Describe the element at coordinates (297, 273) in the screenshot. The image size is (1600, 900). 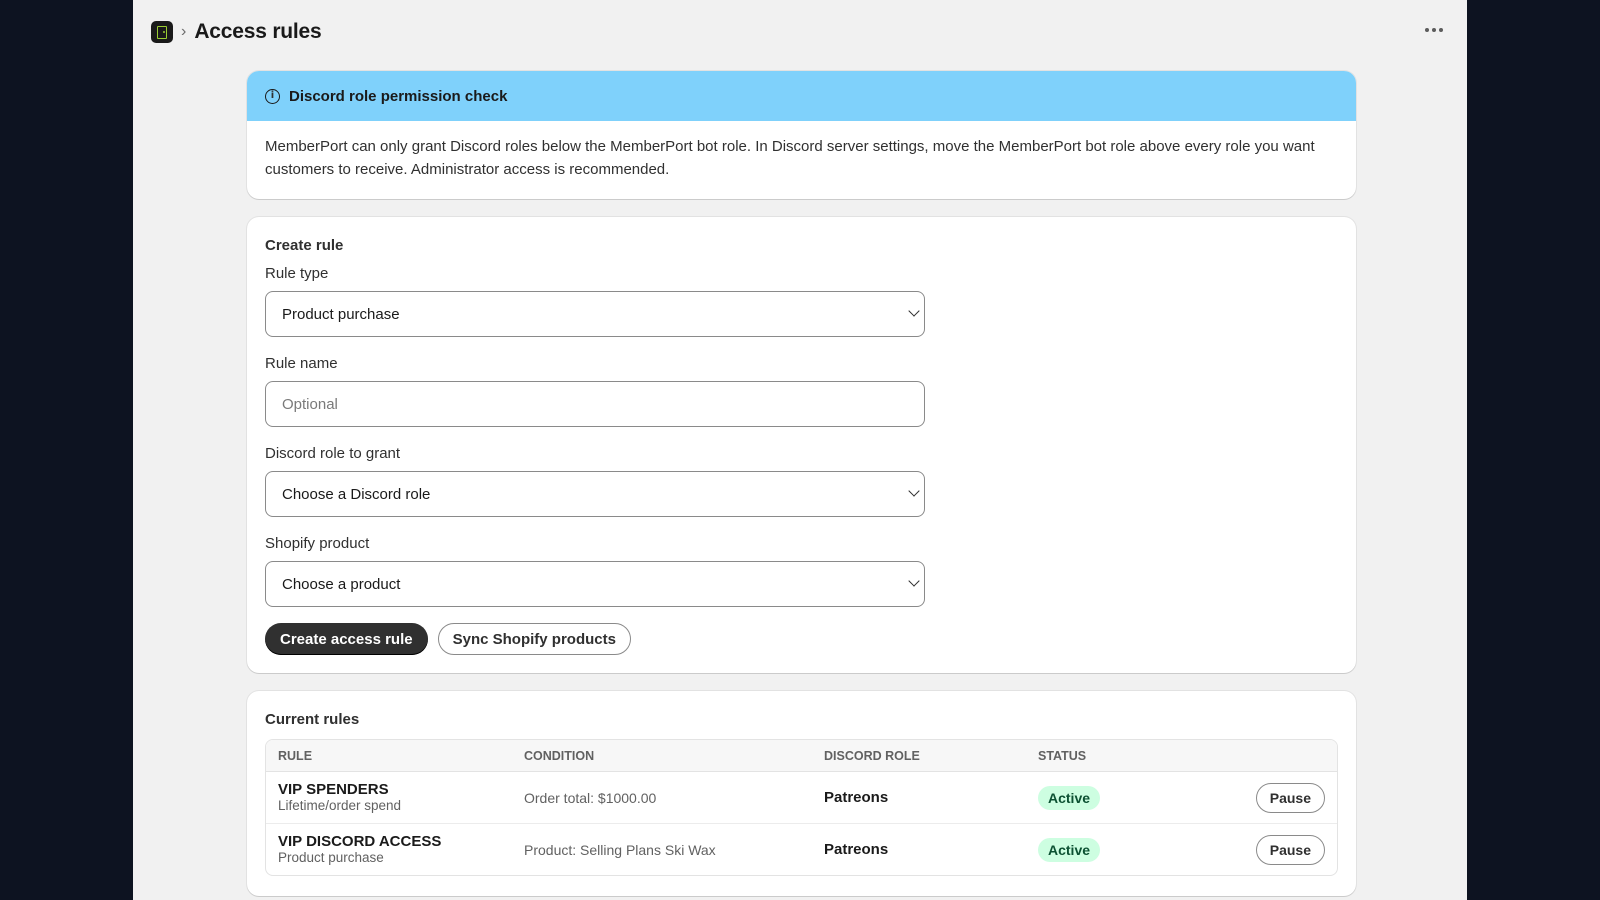
I see `rule-type-label: Rule type` at that location.